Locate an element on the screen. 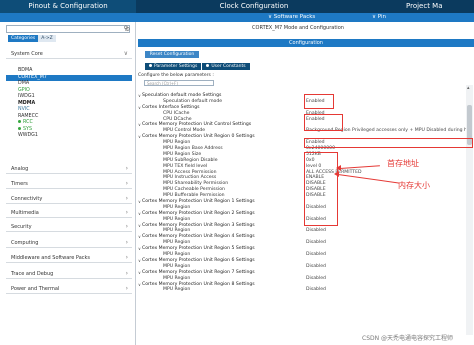  parameter-tabs: Parameter Settings User Constants is located at coordinates (198, 66).